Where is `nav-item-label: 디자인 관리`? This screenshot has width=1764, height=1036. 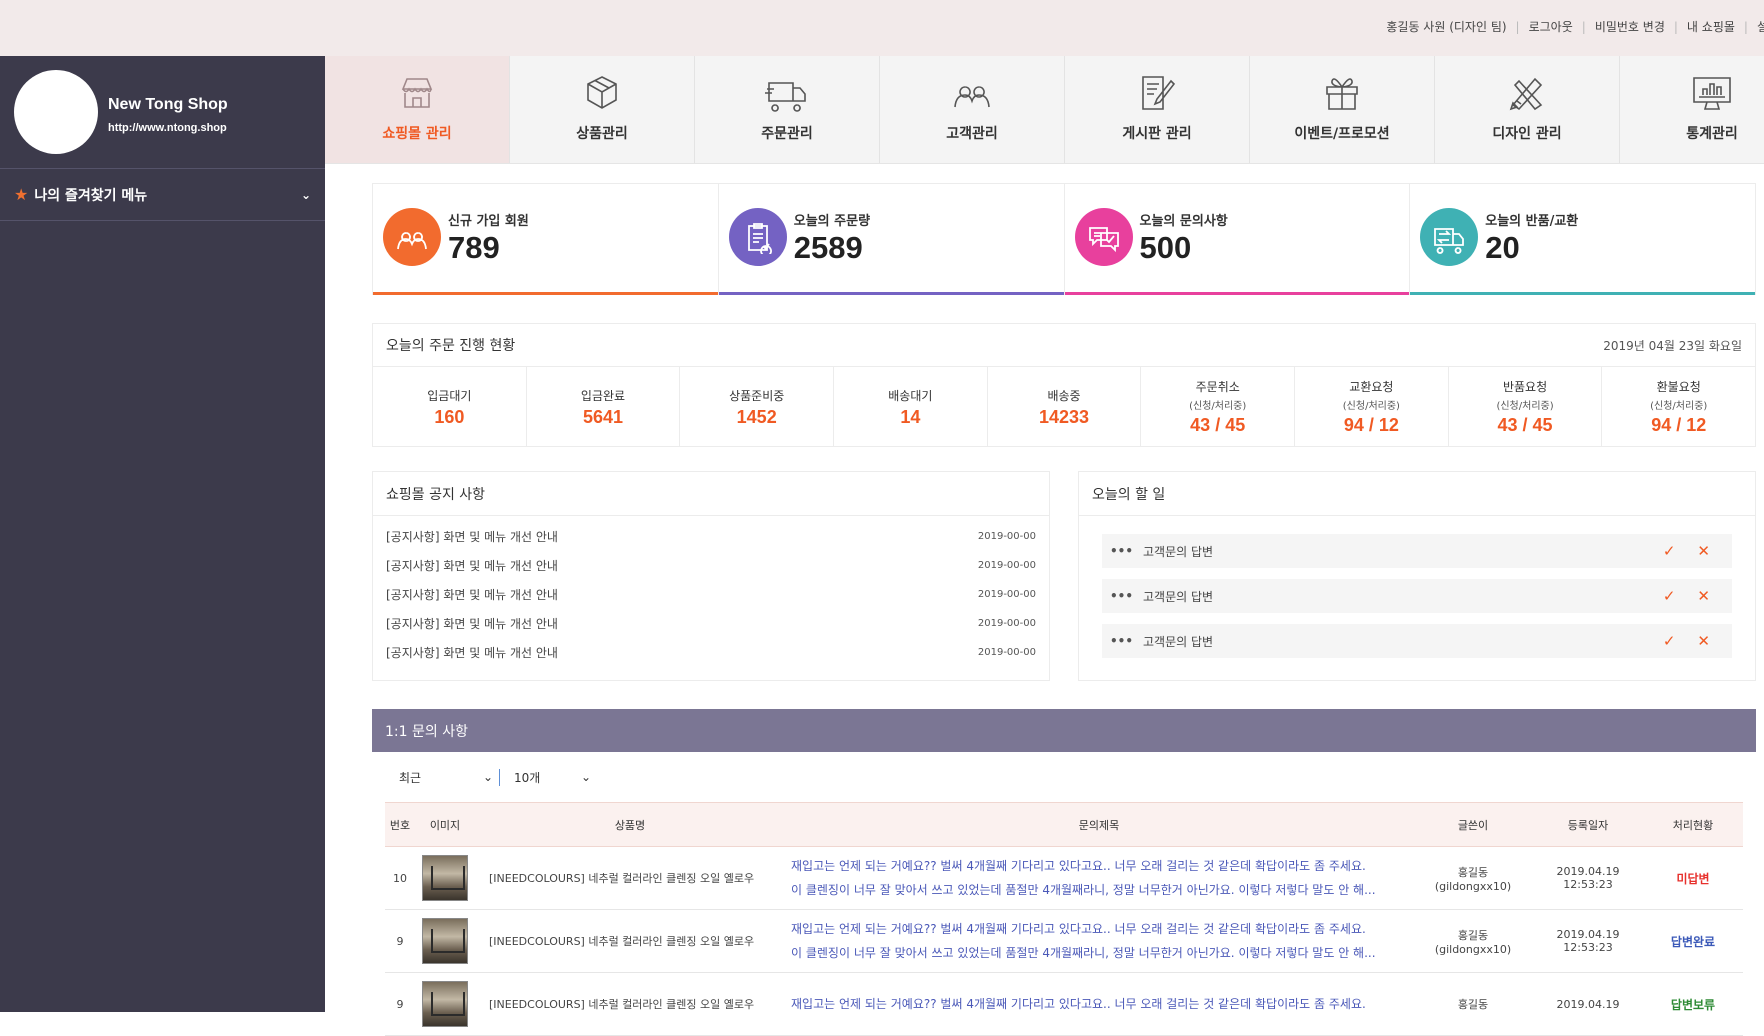
nav-item-label: 디자인 관리 is located at coordinates (1527, 134).